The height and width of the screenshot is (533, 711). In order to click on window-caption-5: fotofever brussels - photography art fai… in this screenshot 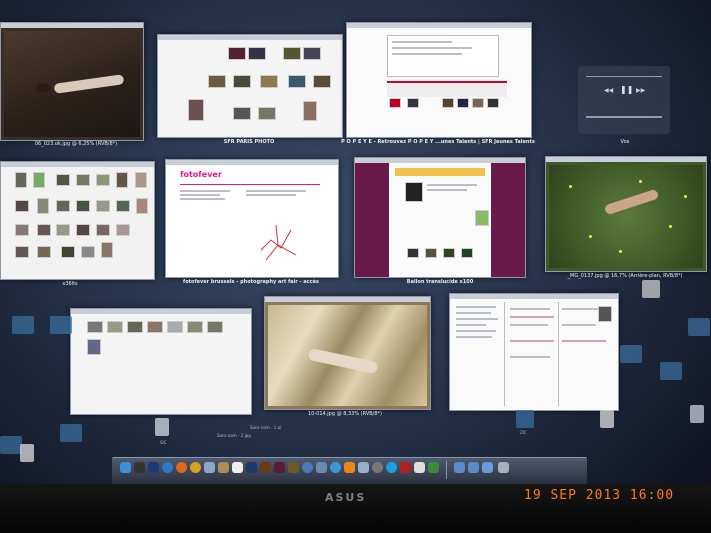, I will do `click(251, 282)`.